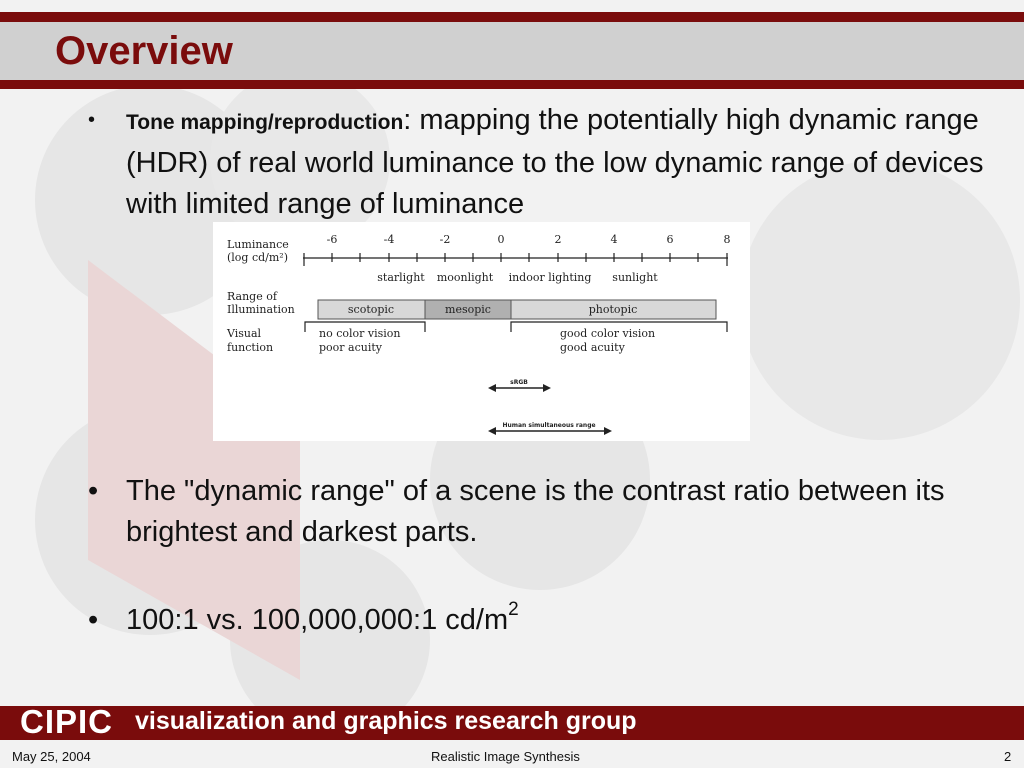  Describe the element at coordinates (371, 309) in the screenshot. I see `range-label-scotopic: scotopic` at that location.